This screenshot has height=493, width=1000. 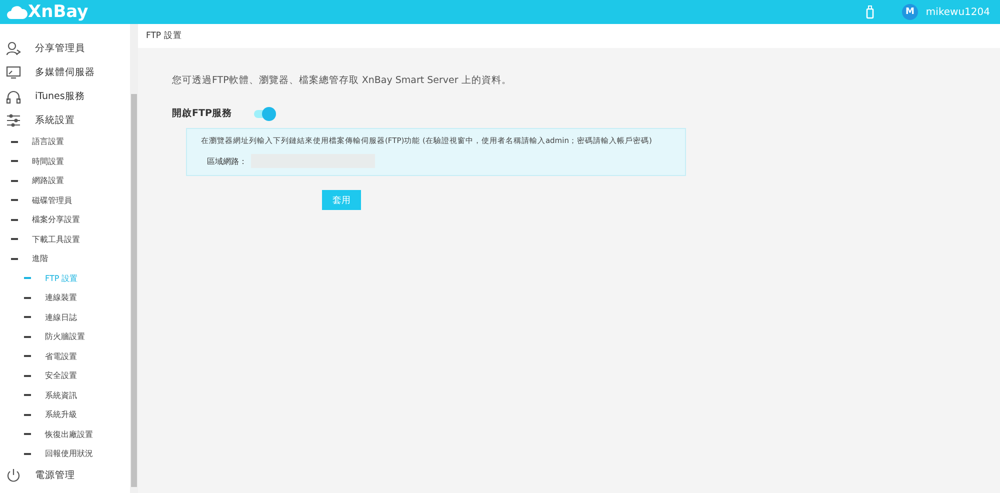 What do you see at coordinates (65, 414) in the screenshot?
I see `sidebar-subitem: 系統升級` at bounding box center [65, 414].